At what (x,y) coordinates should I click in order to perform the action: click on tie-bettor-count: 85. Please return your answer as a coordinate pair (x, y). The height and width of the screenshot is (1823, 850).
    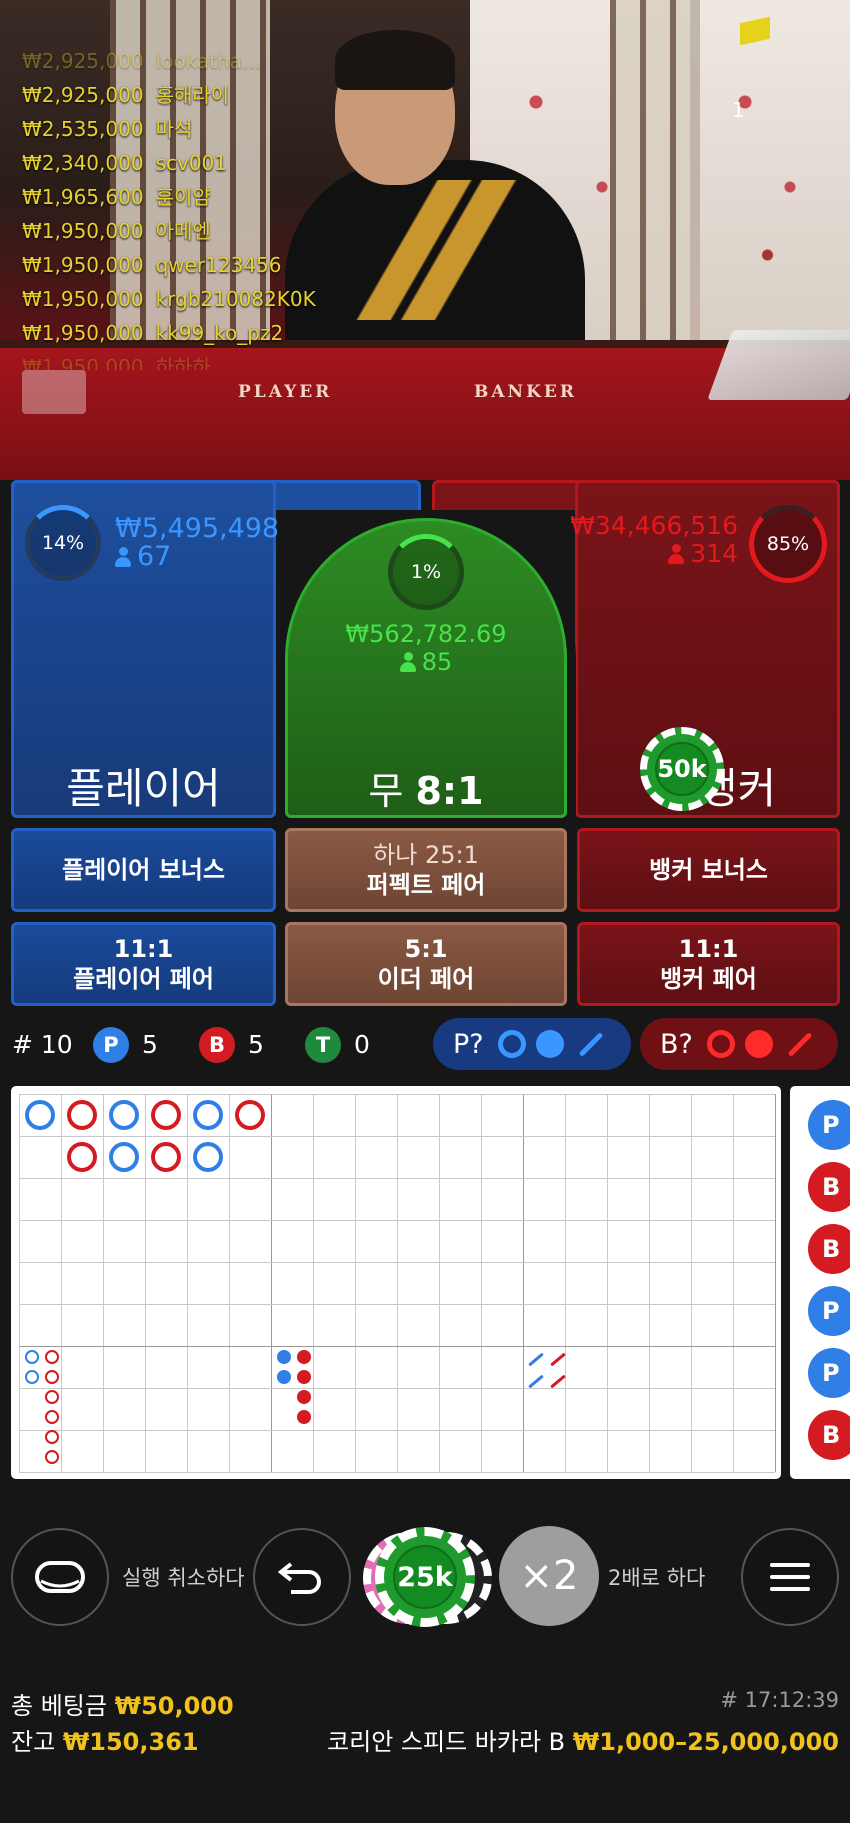
    Looking at the image, I should click on (437, 662).